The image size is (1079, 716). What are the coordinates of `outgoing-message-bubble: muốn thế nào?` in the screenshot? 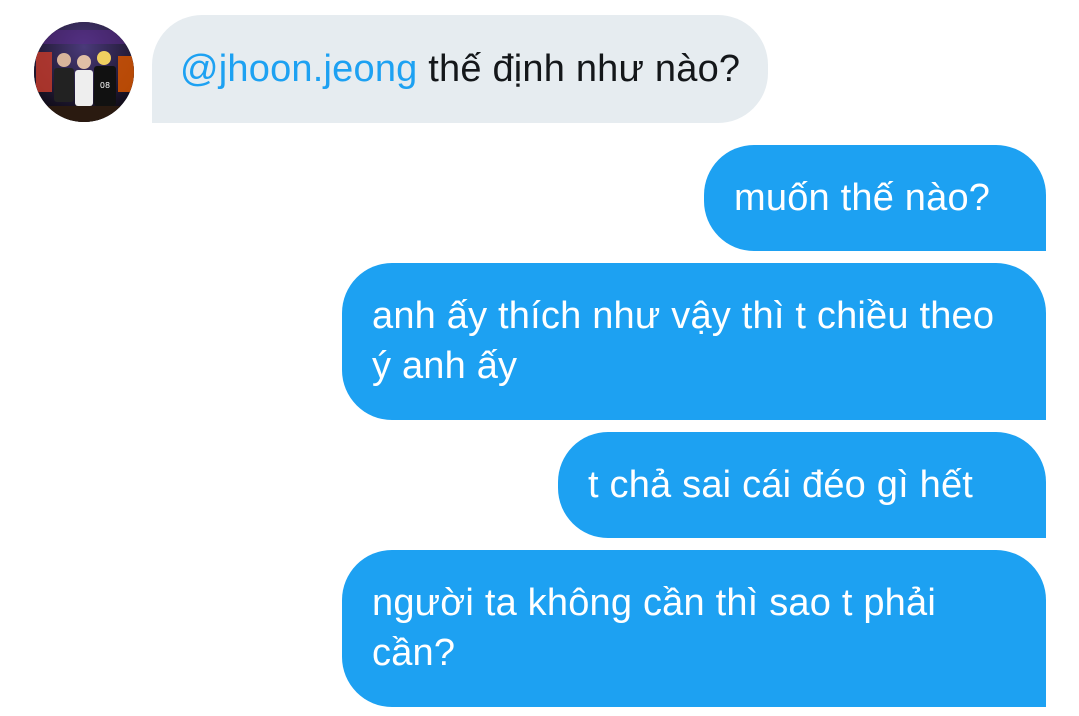 It's located at (875, 198).